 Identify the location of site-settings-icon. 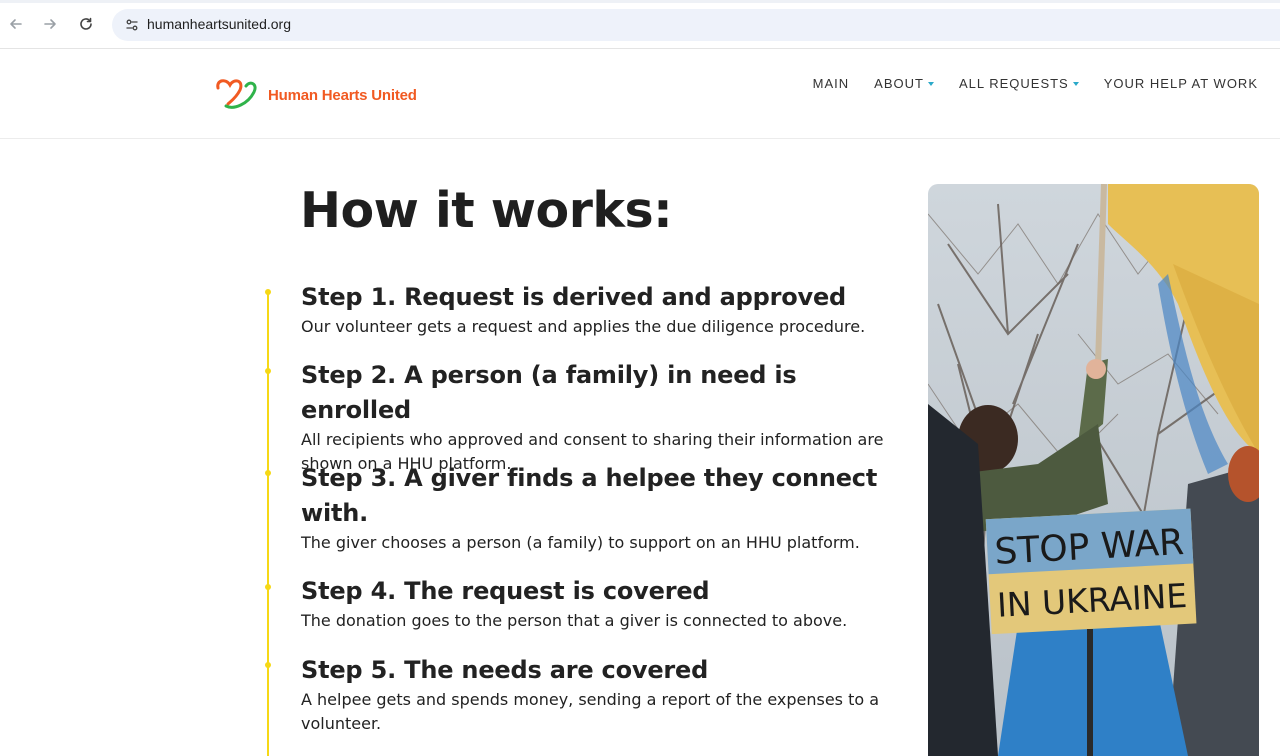
(132, 25).